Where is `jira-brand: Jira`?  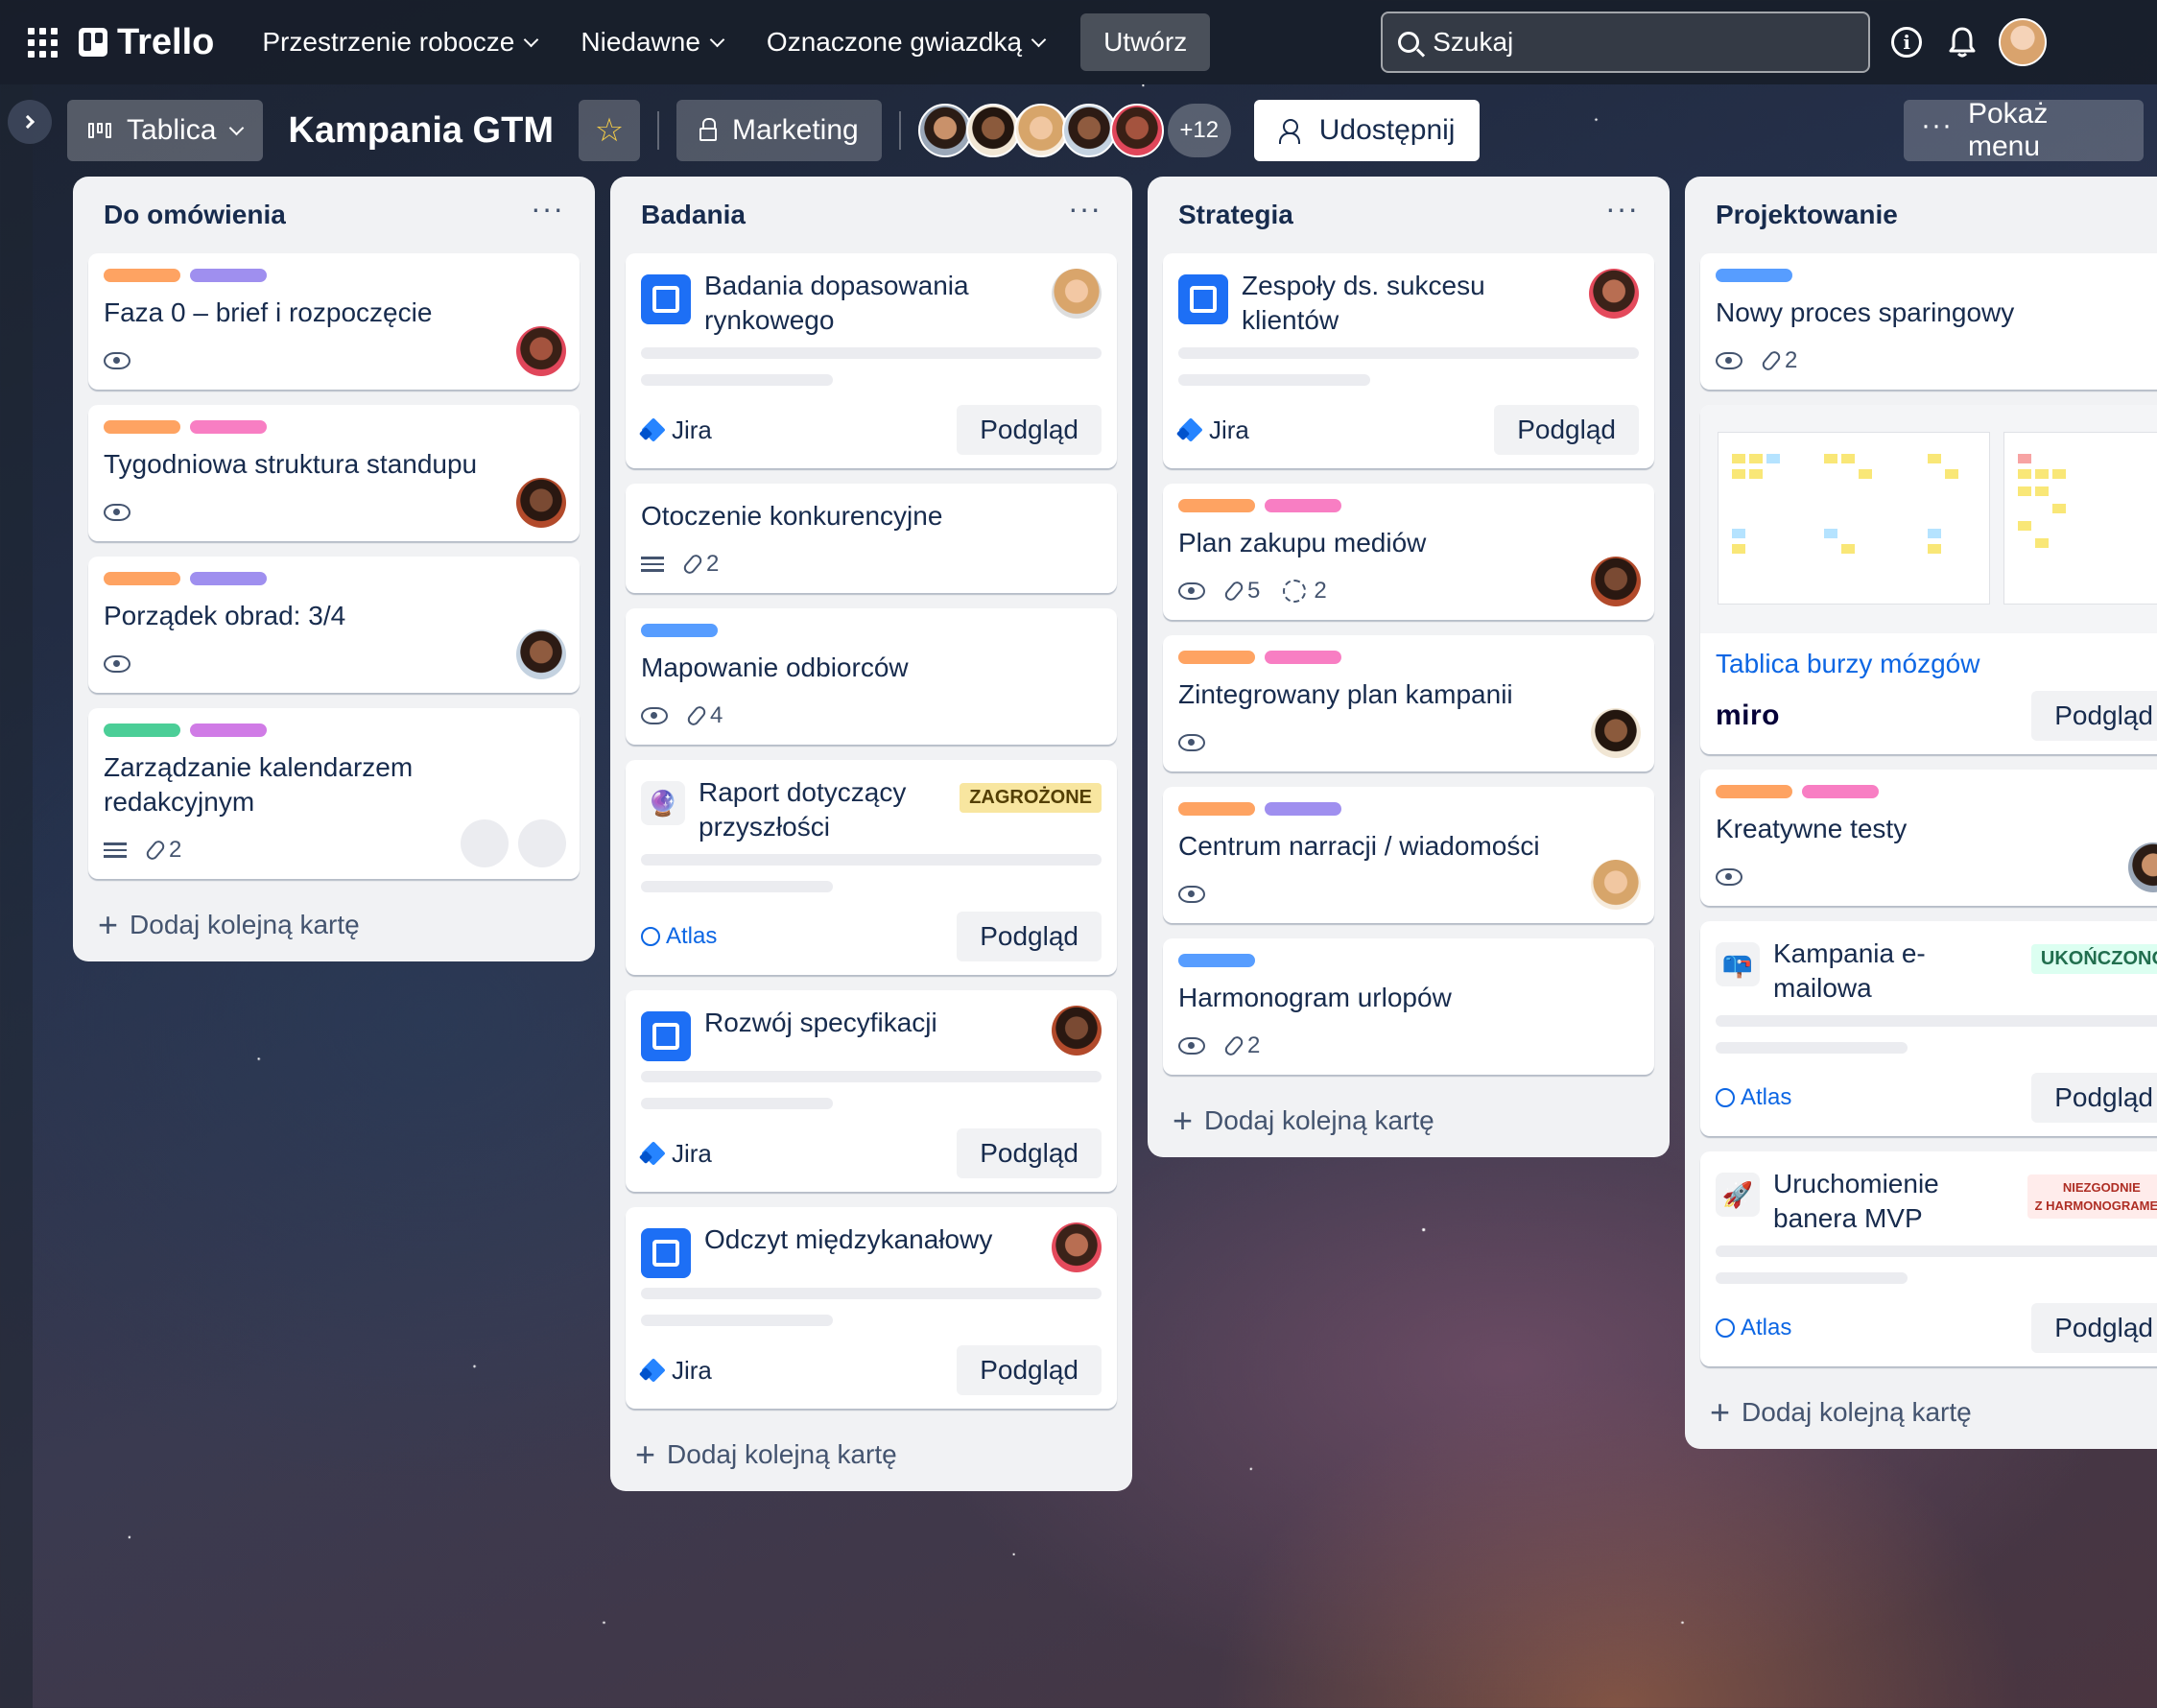 jira-brand: Jira is located at coordinates (676, 430).